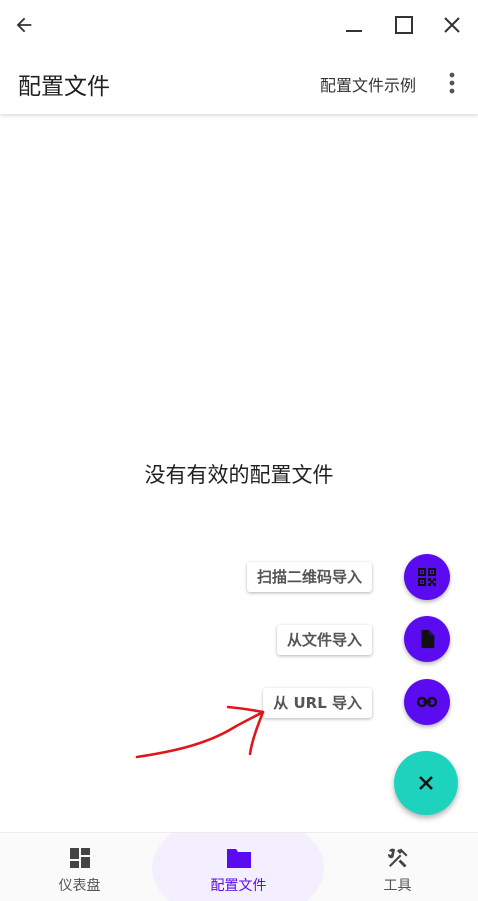 The image size is (478, 901). I want to click on bottom-navigation: 仪表盘 配置文件 工具, so click(239, 866).